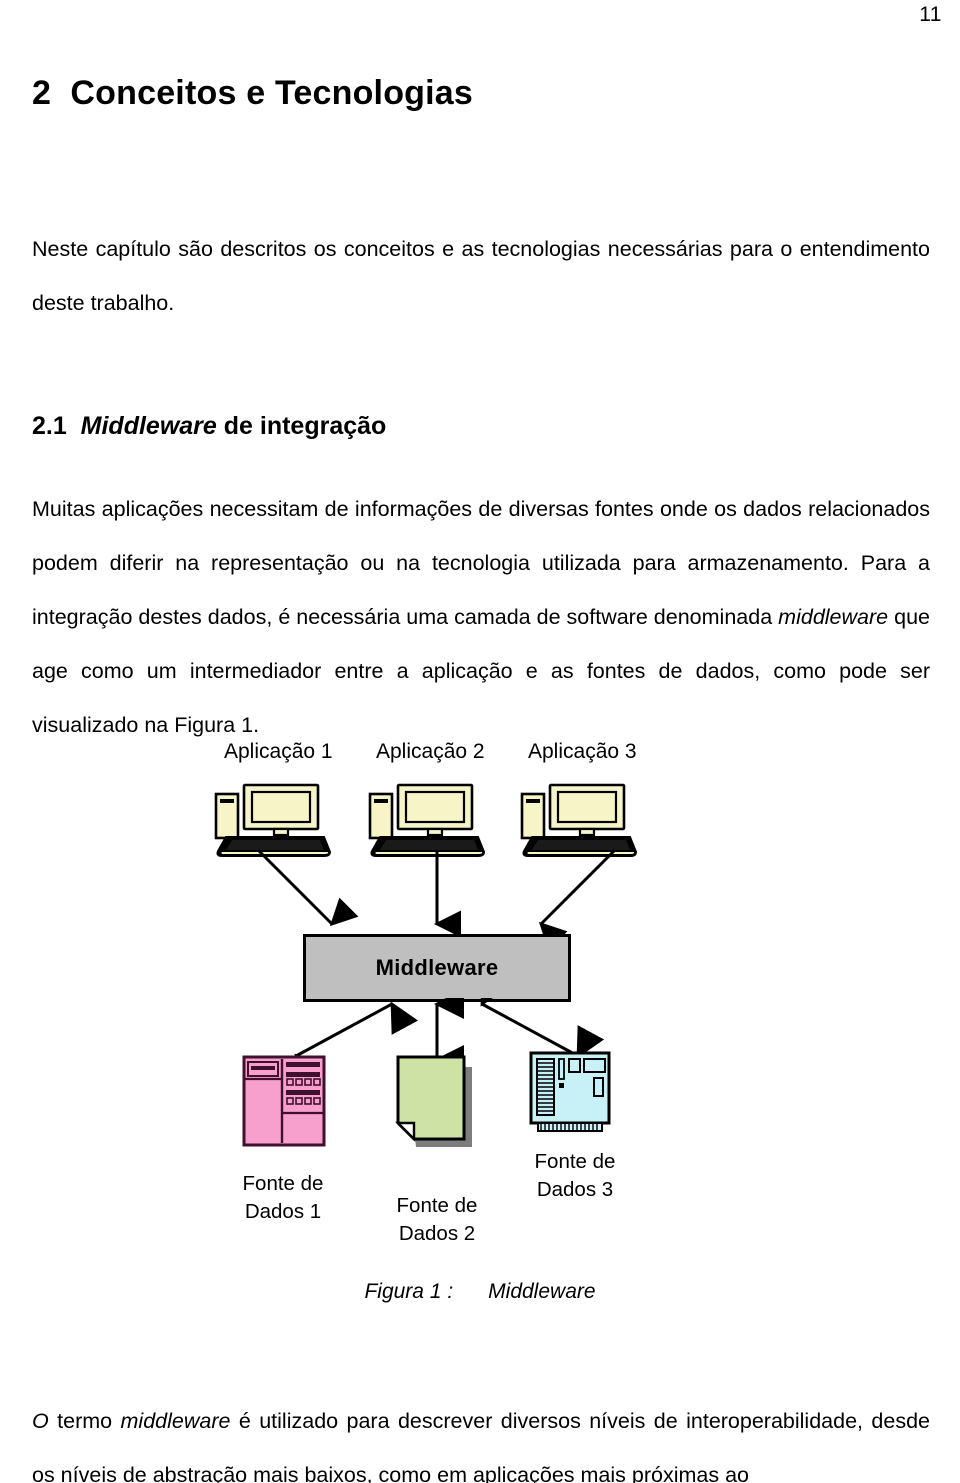 The image size is (960, 1483). I want to click on data-source-label-1: Fonte de Dados 1, so click(283, 1197).